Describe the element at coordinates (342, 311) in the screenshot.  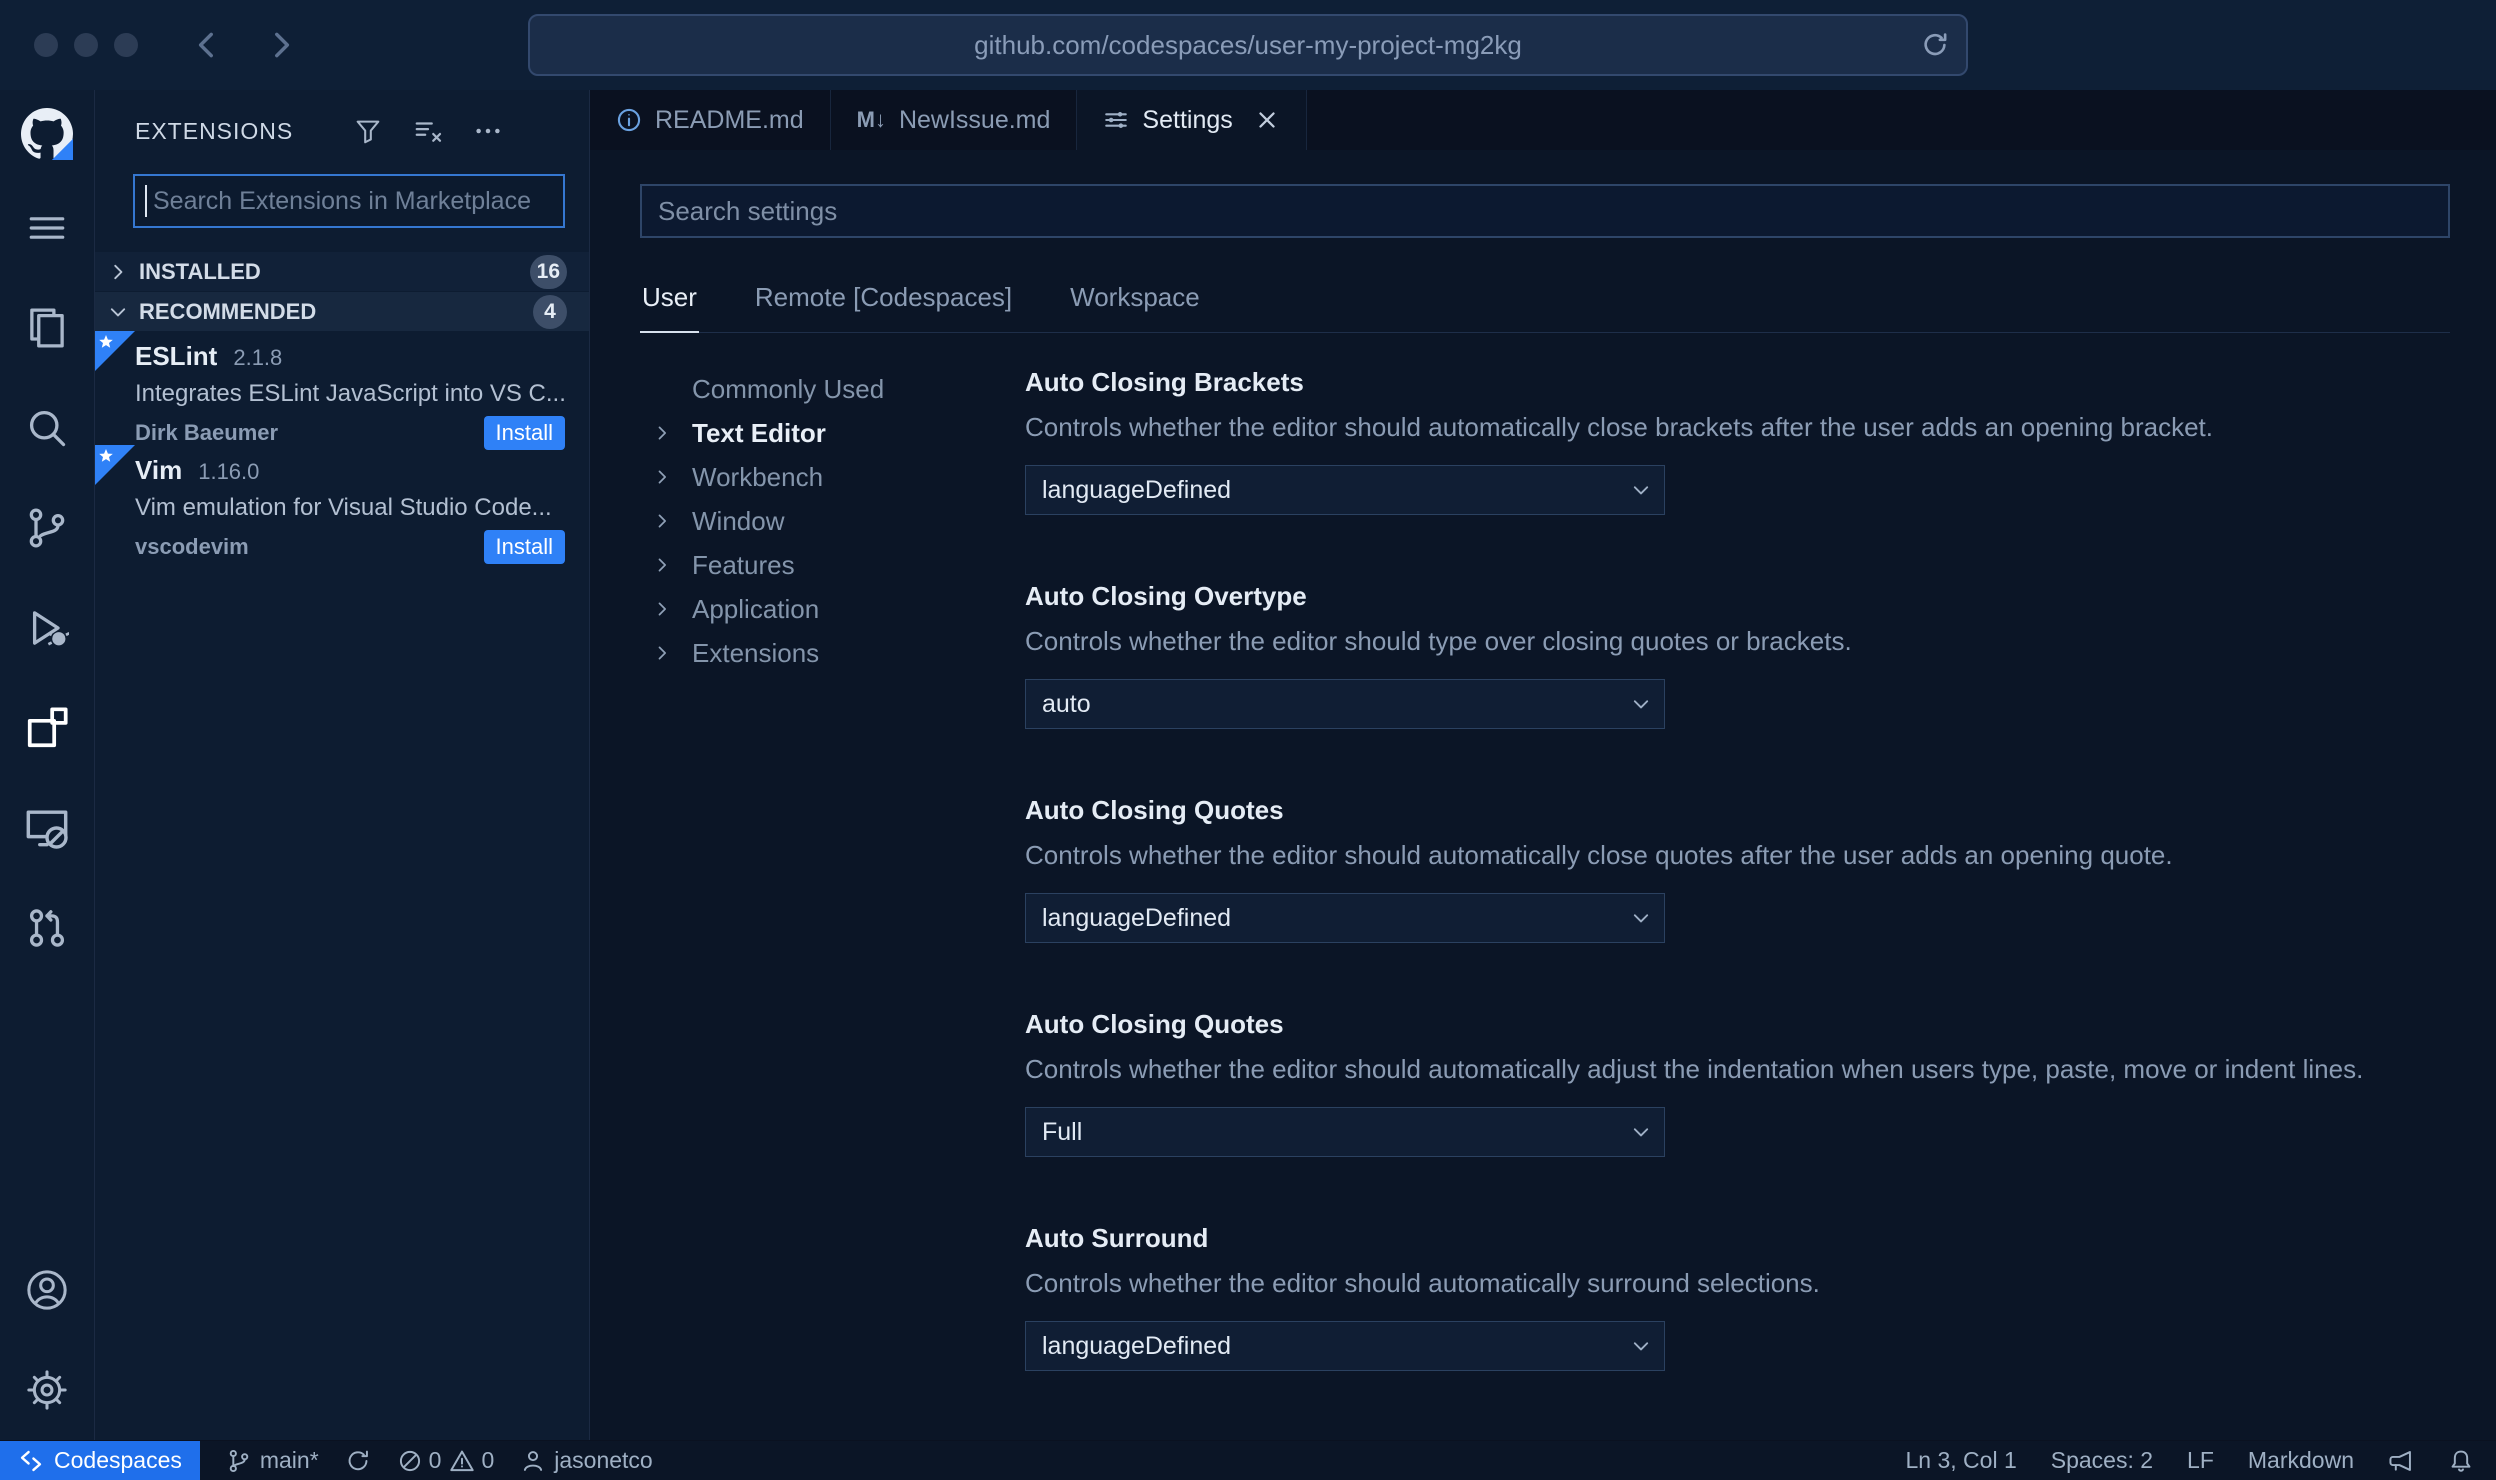
I see `section-recommended: RECOMMENDED 4` at that location.